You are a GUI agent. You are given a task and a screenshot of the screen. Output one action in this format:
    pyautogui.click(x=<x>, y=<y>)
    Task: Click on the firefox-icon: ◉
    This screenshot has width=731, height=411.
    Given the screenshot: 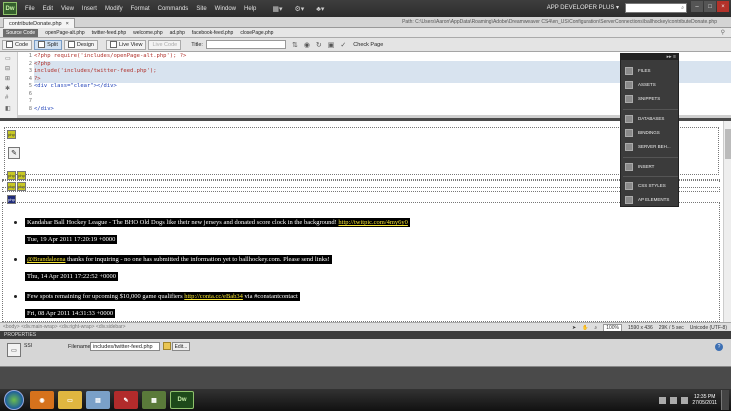 What is the action you would take?
    pyautogui.click(x=42, y=400)
    